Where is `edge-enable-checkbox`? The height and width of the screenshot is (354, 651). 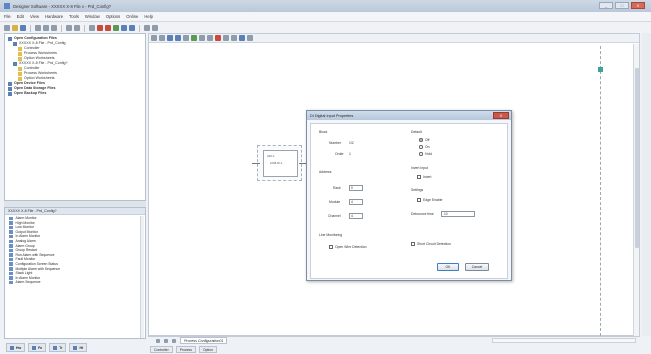
edge-enable-checkbox is located at coordinates (419, 200).